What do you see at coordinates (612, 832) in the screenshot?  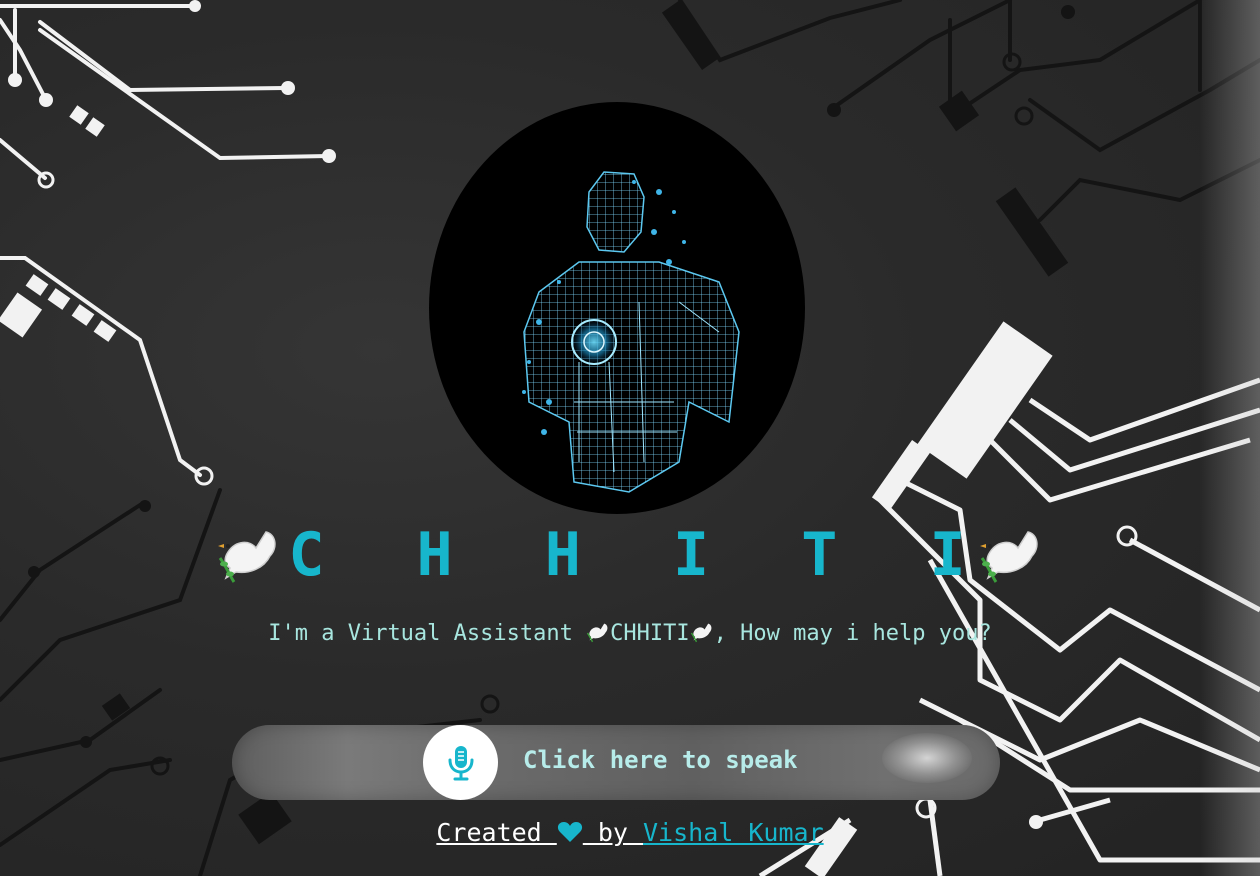 I see `footer-by: by` at bounding box center [612, 832].